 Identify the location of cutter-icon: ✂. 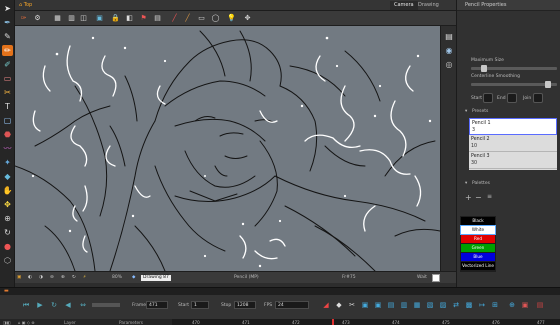
(7, 92).